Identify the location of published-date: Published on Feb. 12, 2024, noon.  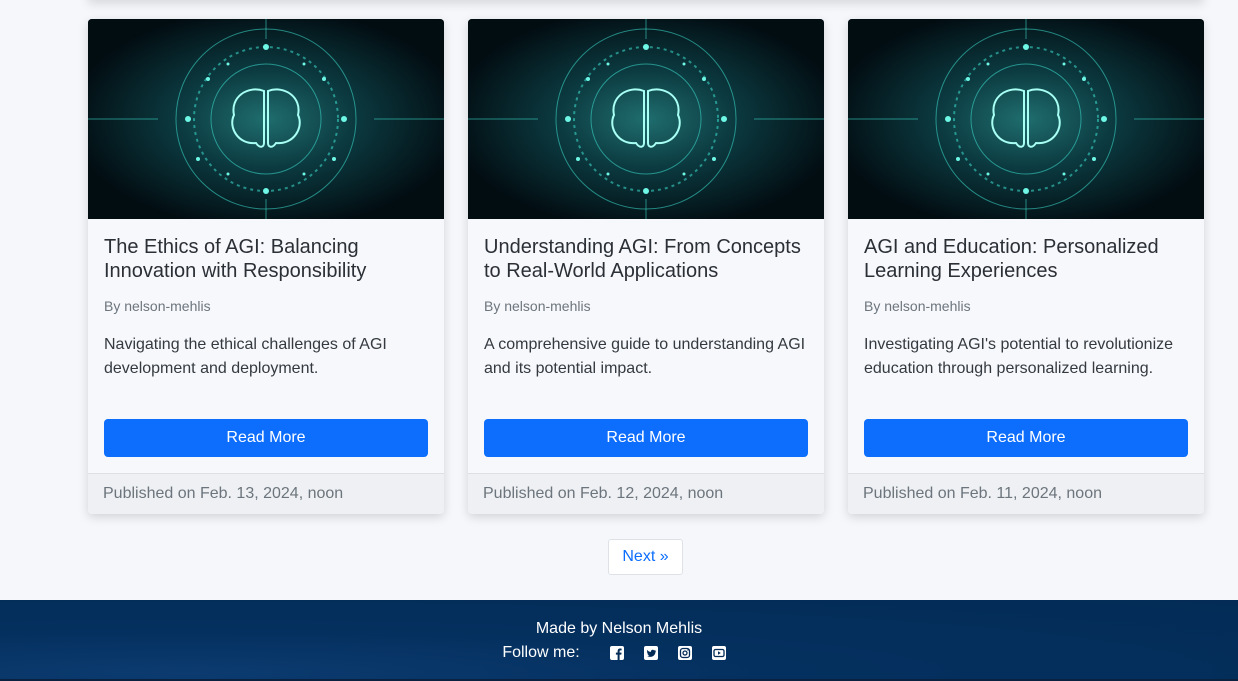
(603, 493).